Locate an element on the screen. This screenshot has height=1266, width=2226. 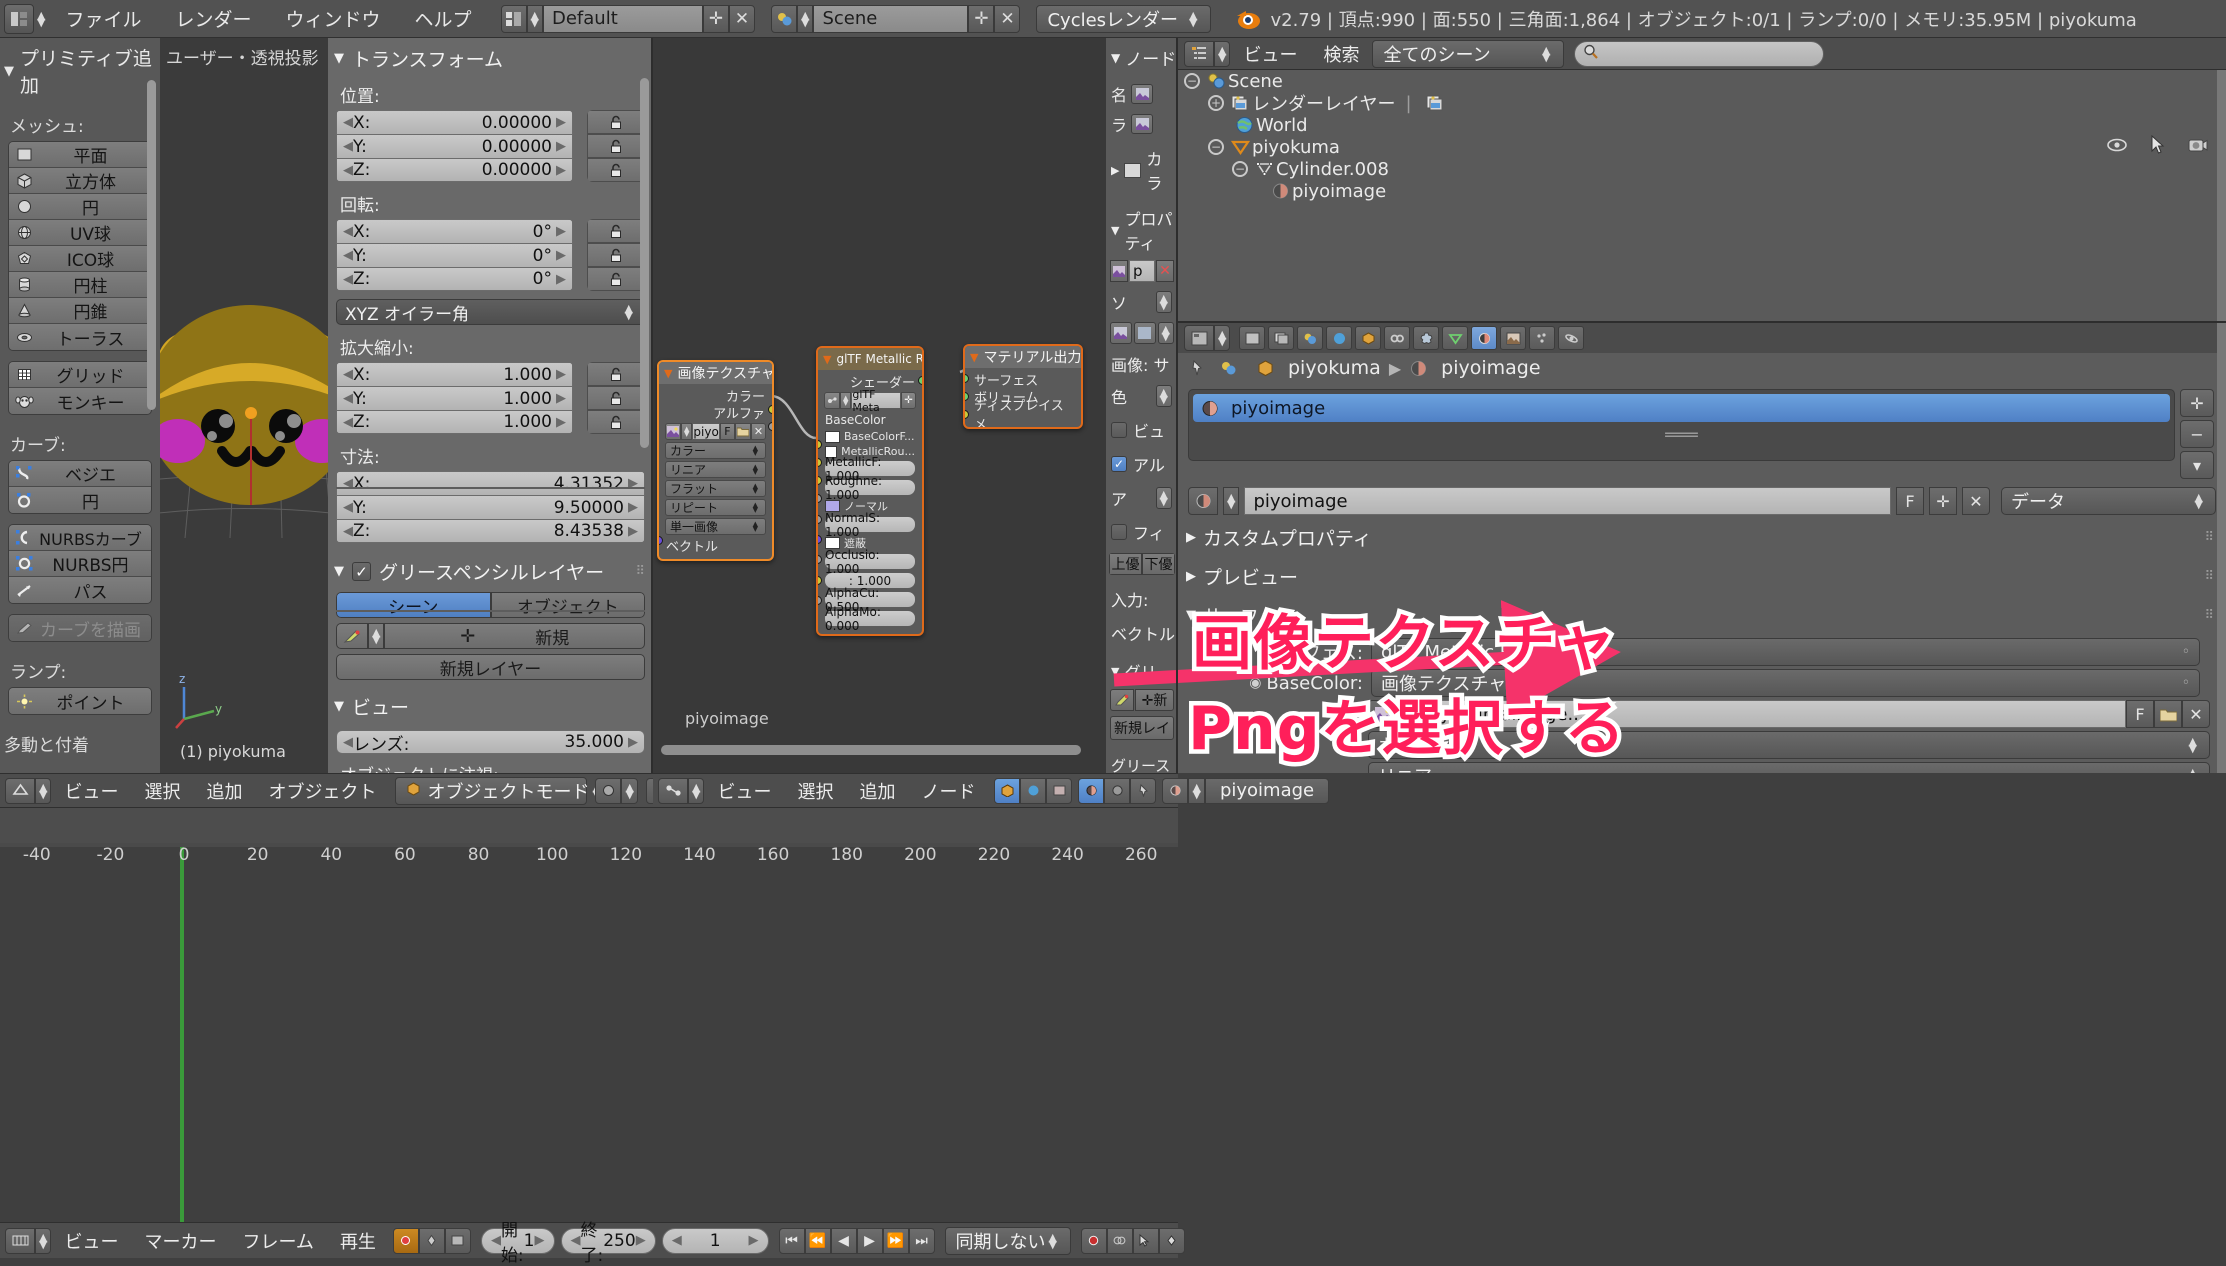
node-image-texture-header: ▼ 画像テクスチャ is located at coordinates (715, 373).